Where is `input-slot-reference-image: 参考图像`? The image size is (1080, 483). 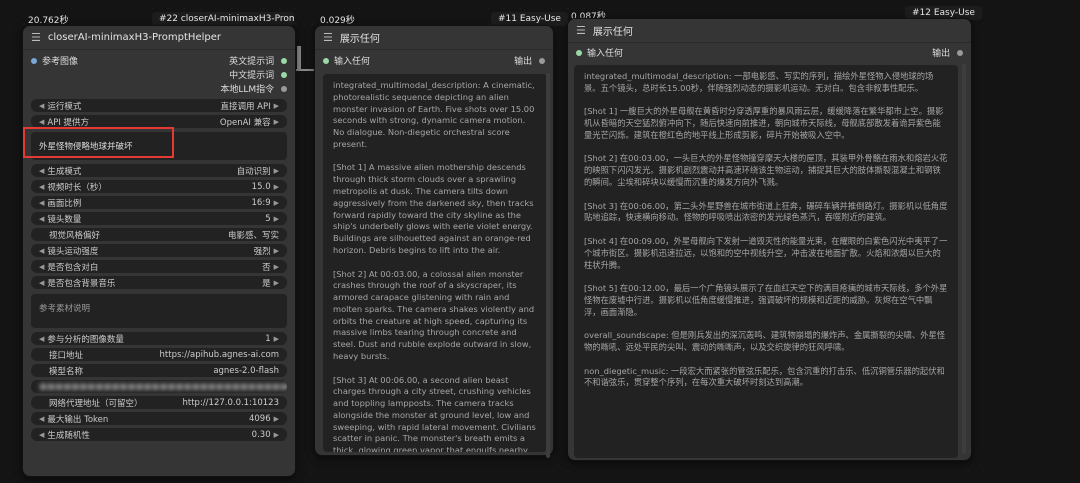
input-slot-reference-image: 参考图像 is located at coordinates (54, 60).